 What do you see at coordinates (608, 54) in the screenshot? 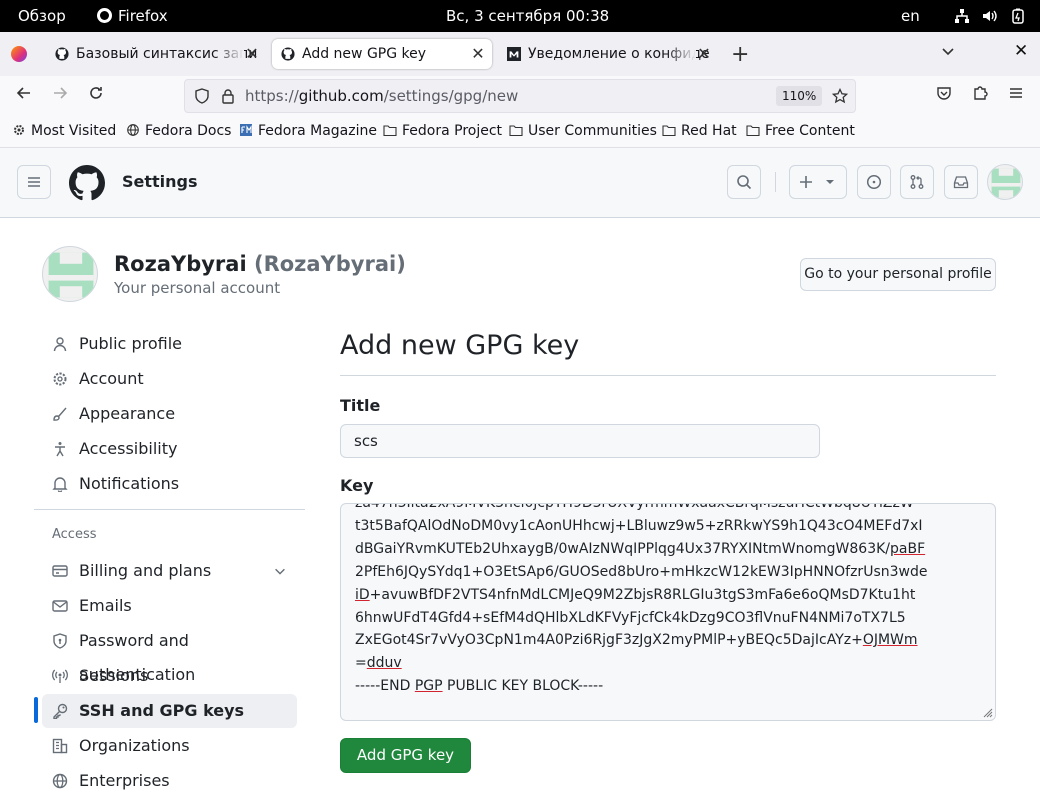
I see `tab-privacy-notice: Уведомление о конфиде ✕` at bounding box center [608, 54].